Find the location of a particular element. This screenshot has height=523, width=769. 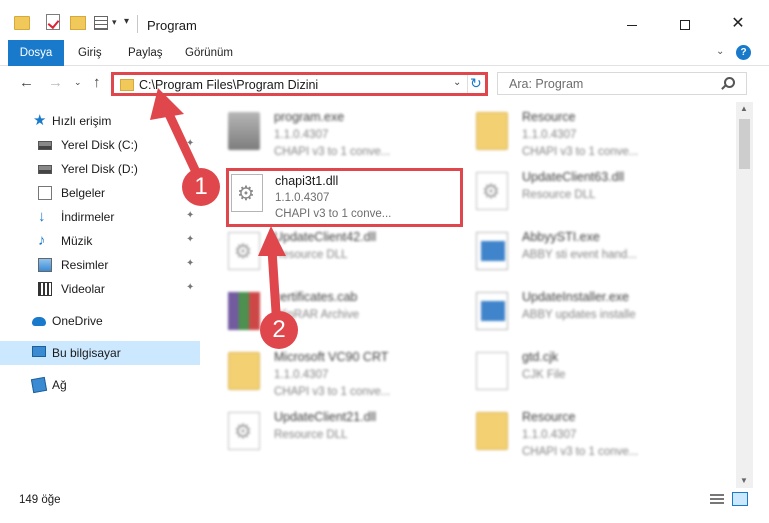

back-button: ← is located at coordinates (26, 82).